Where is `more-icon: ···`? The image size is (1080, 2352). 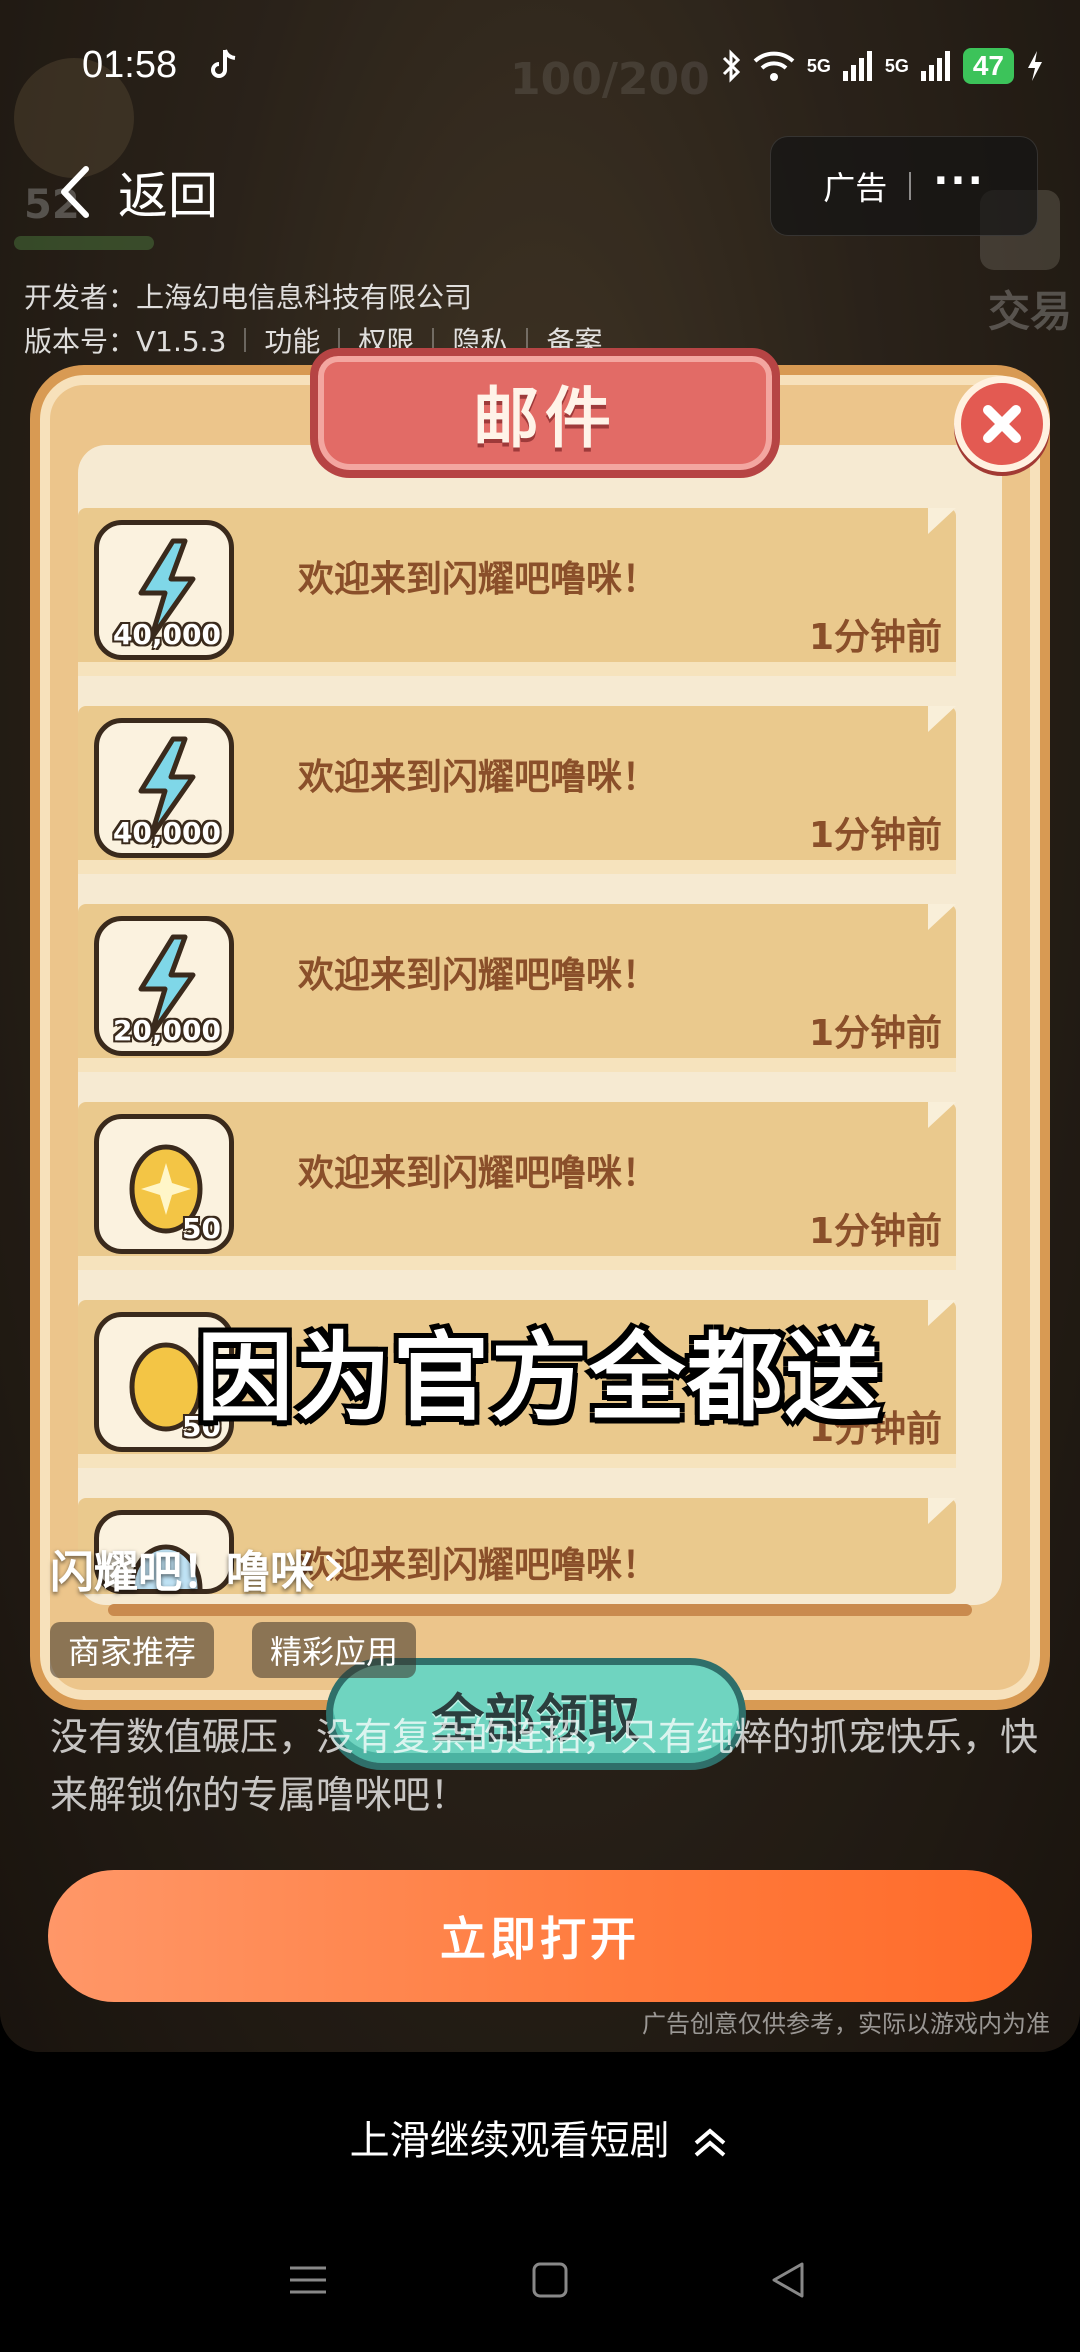
more-icon: ··· is located at coordinates (959, 181).